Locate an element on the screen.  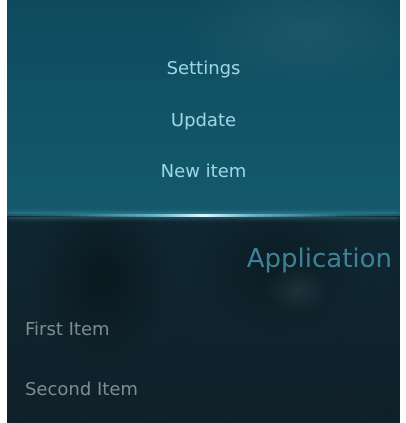
pulley-menu-highlight-line is located at coordinates (203, 215).